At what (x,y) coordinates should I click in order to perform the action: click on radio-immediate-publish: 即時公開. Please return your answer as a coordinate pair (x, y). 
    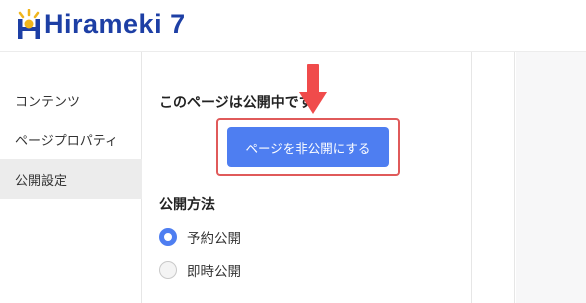
    Looking at the image, I should click on (200, 270).